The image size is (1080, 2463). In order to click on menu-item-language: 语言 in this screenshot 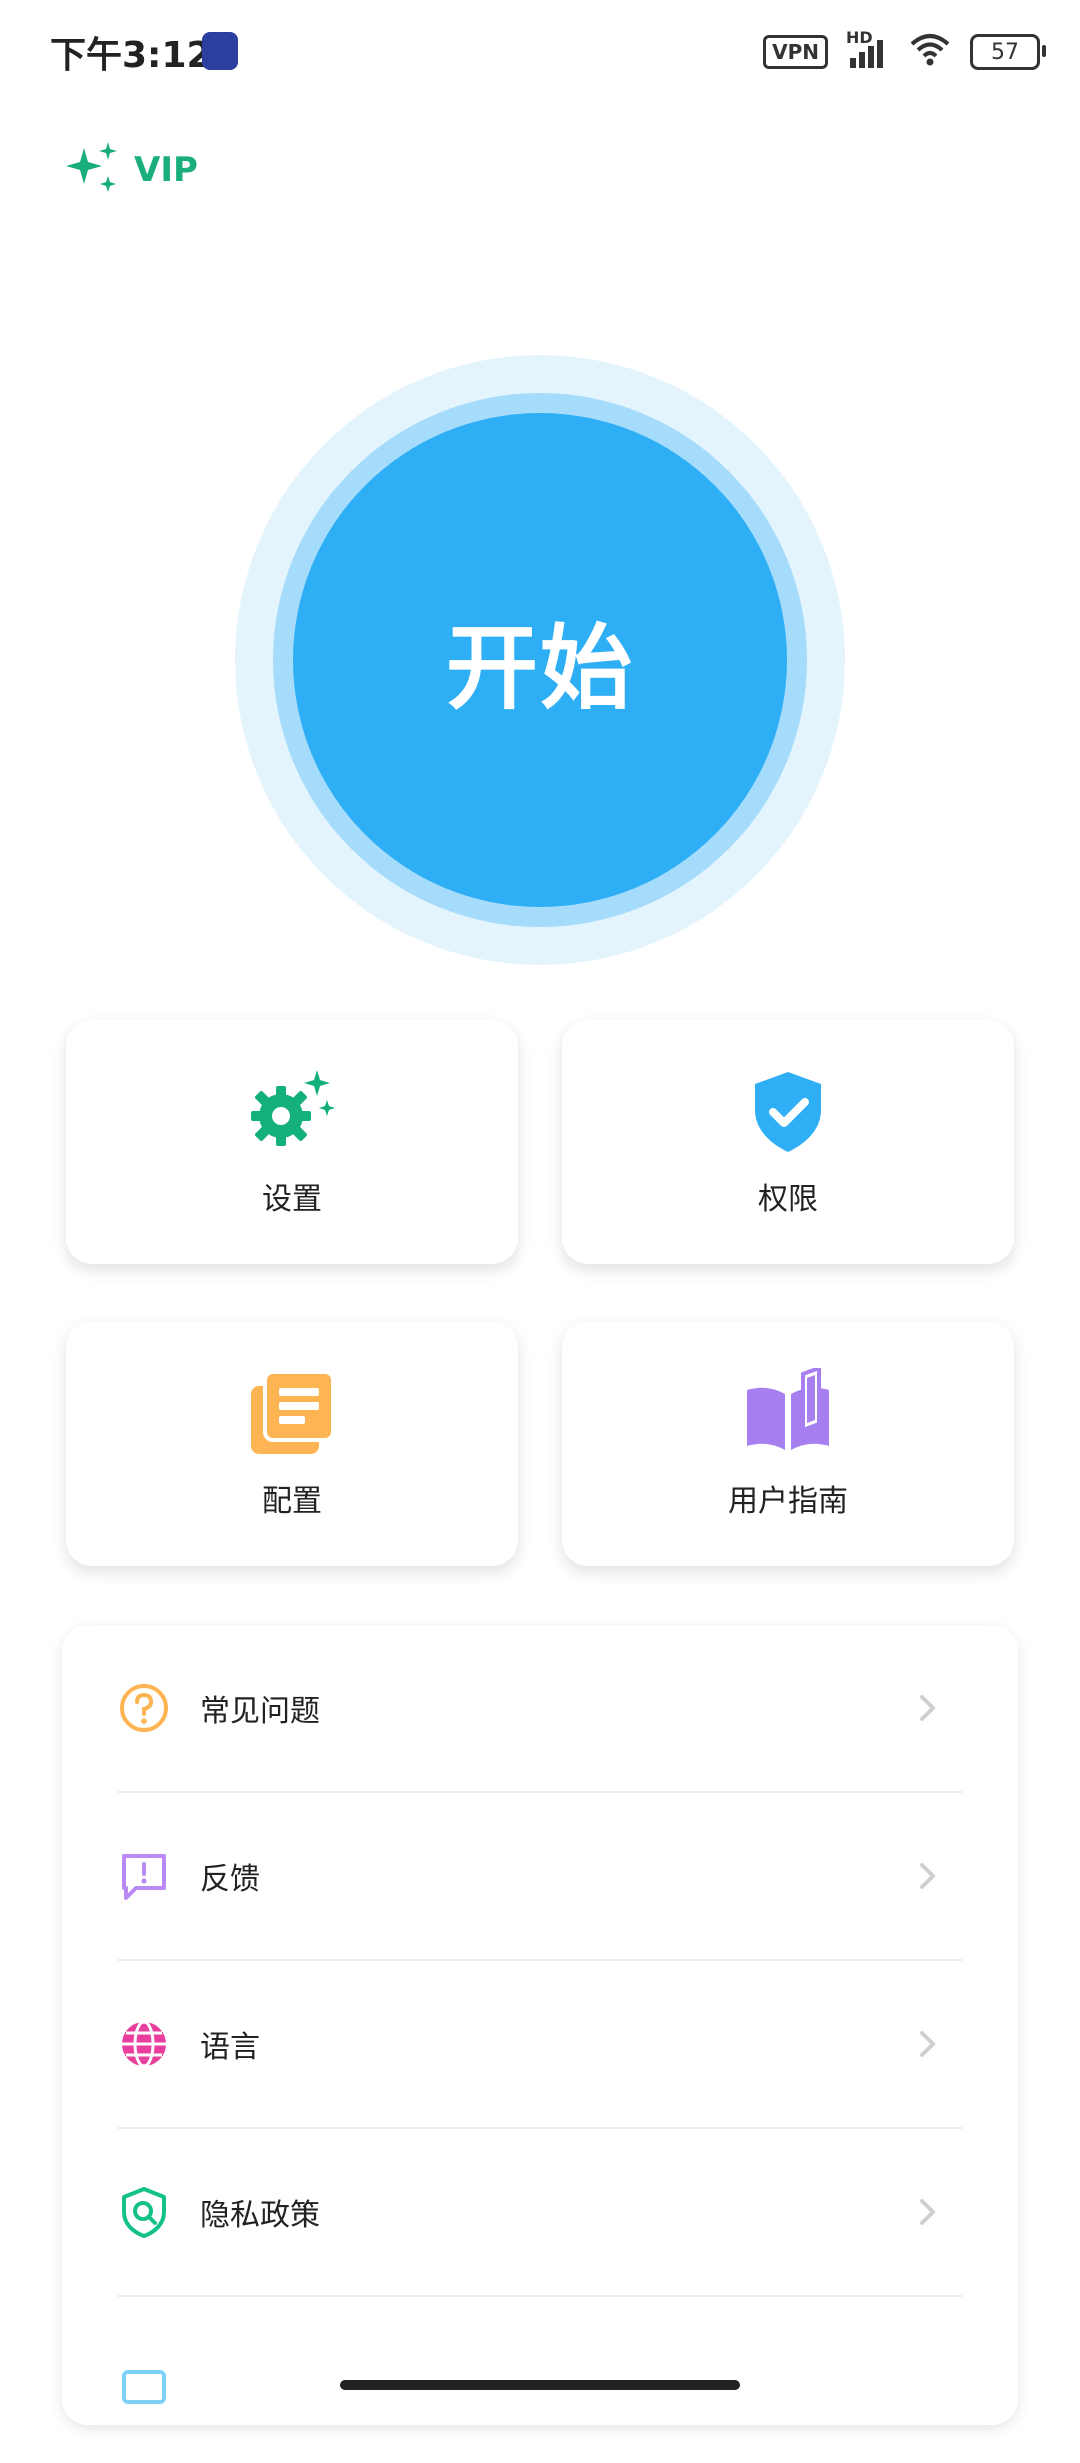, I will do `click(540, 2044)`.